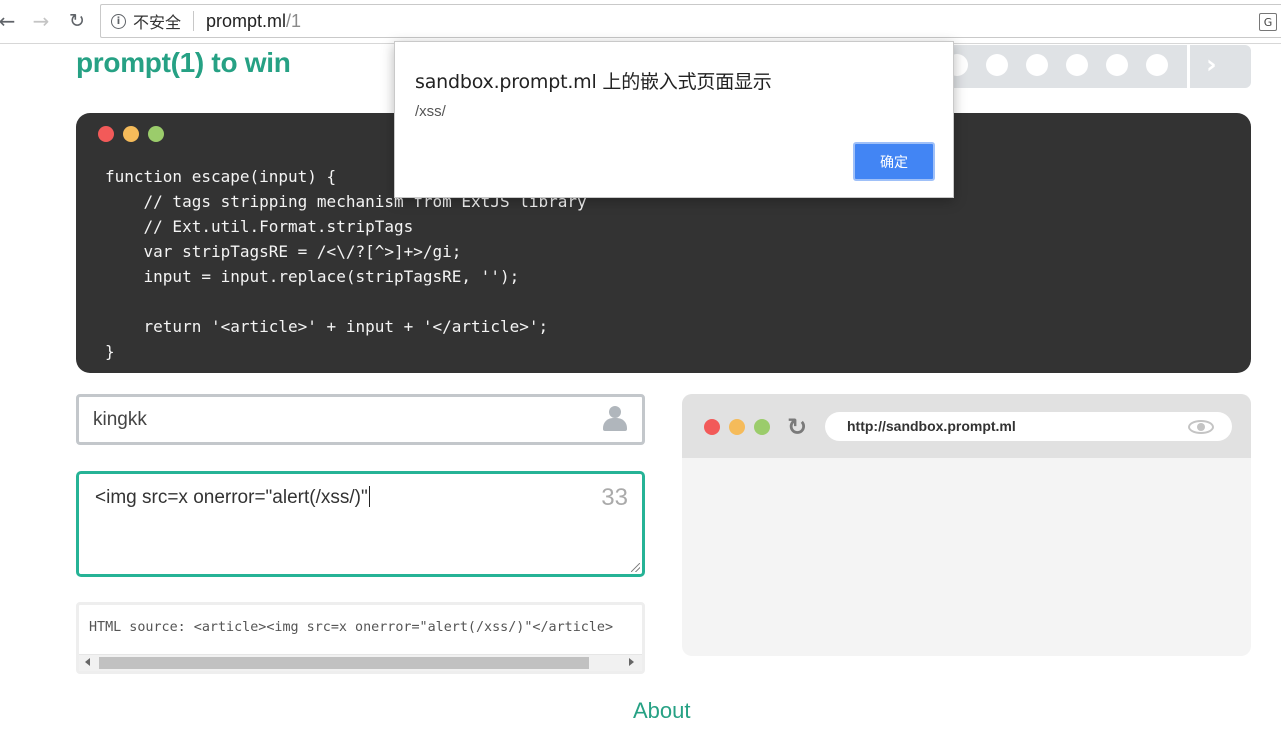  What do you see at coordinates (294, 20) in the screenshot?
I see `url-path: /1` at bounding box center [294, 20].